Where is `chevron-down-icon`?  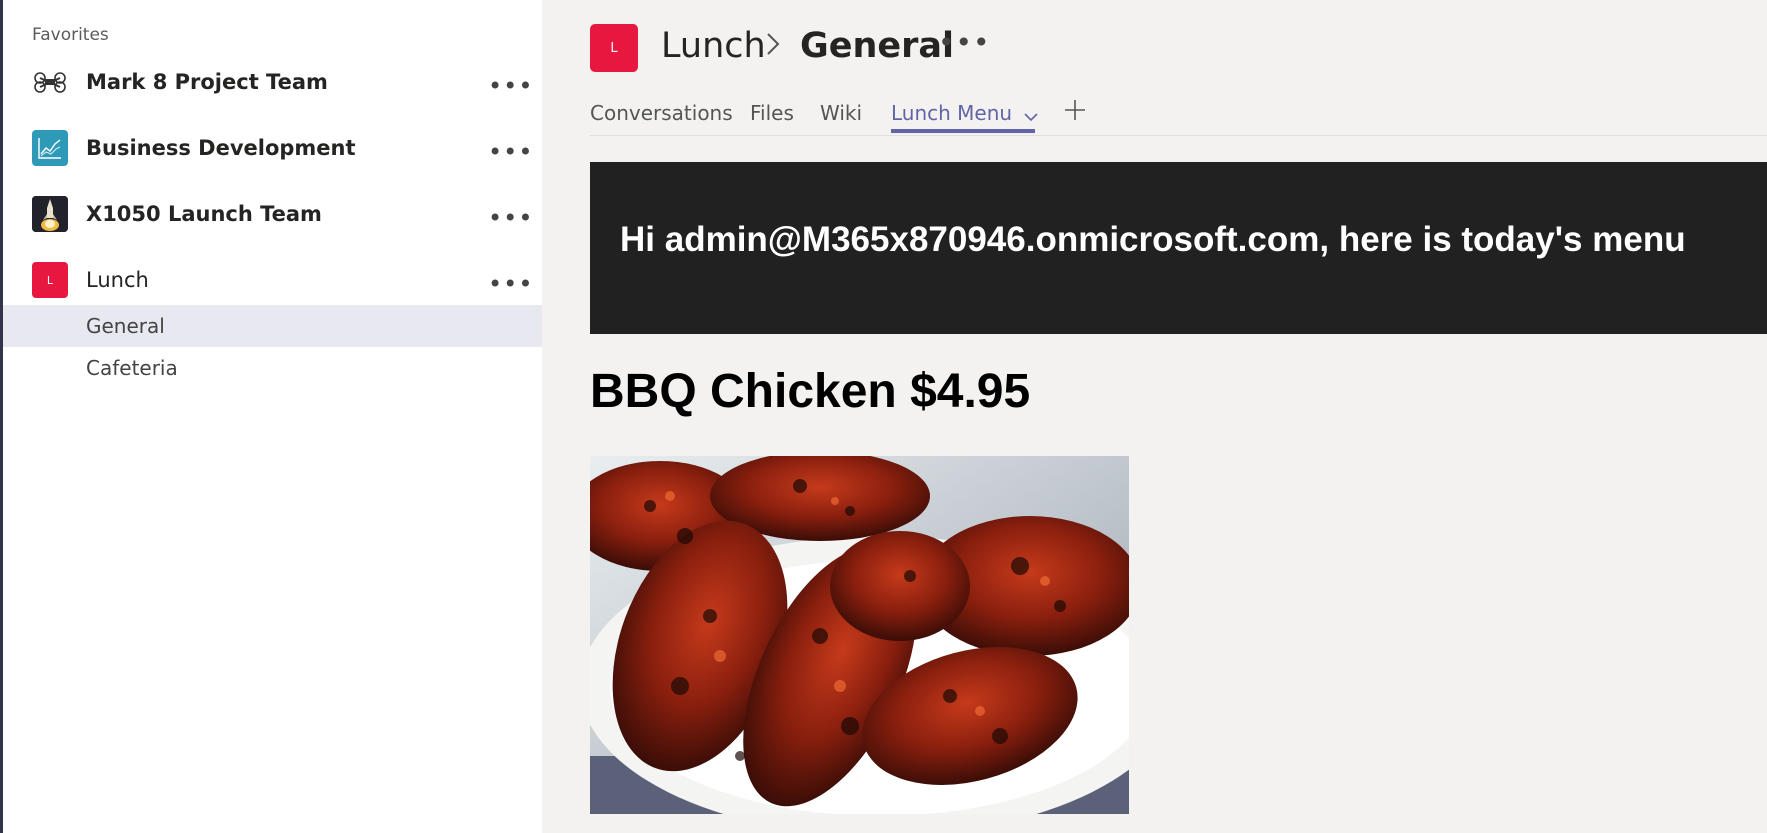 chevron-down-icon is located at coordinates (1031, 115).